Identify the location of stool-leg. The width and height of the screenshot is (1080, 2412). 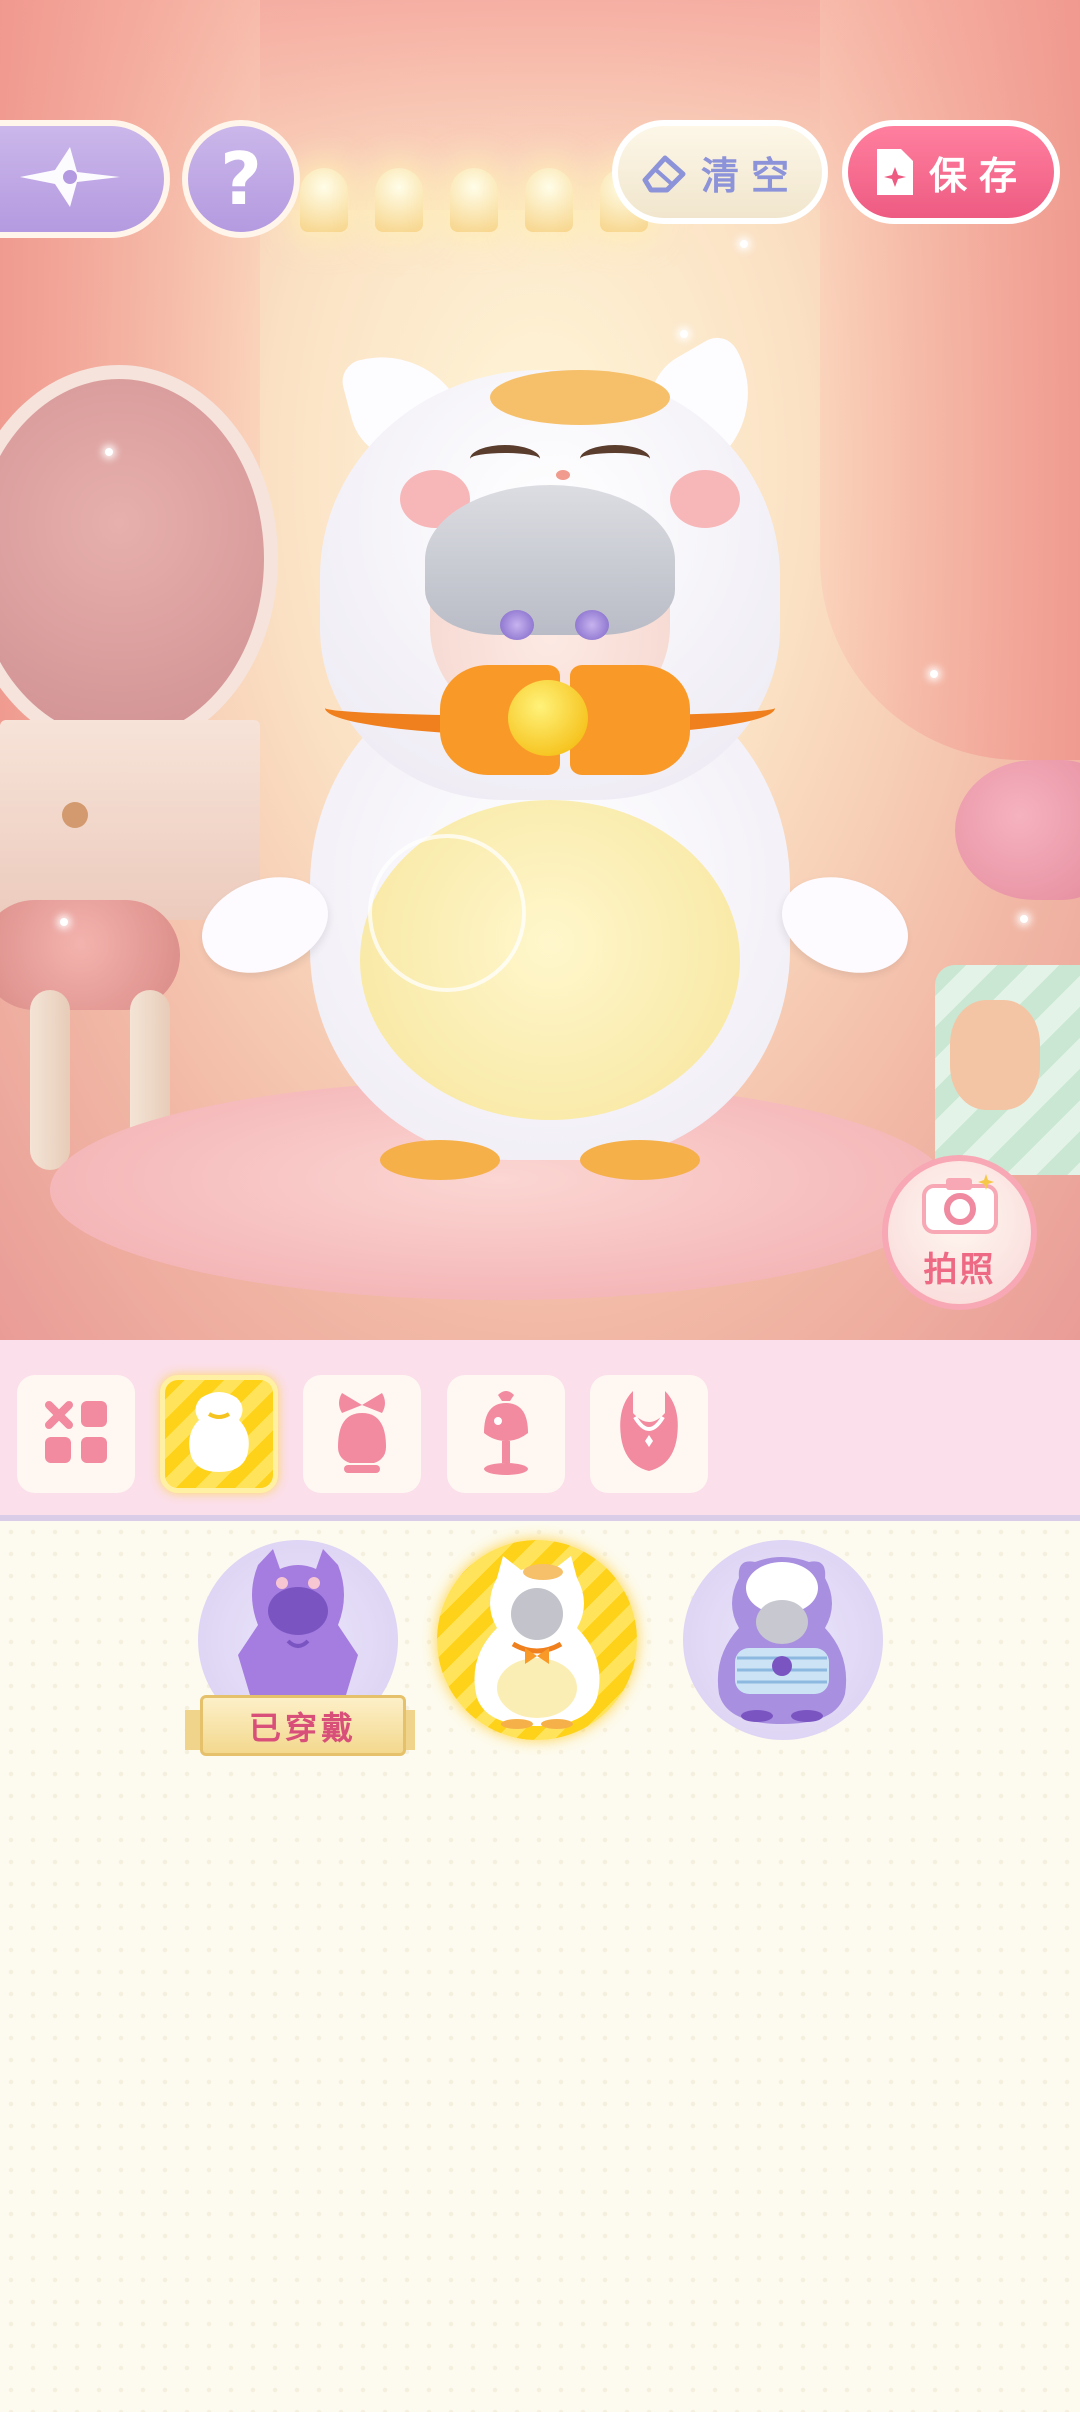
(50, 1080).